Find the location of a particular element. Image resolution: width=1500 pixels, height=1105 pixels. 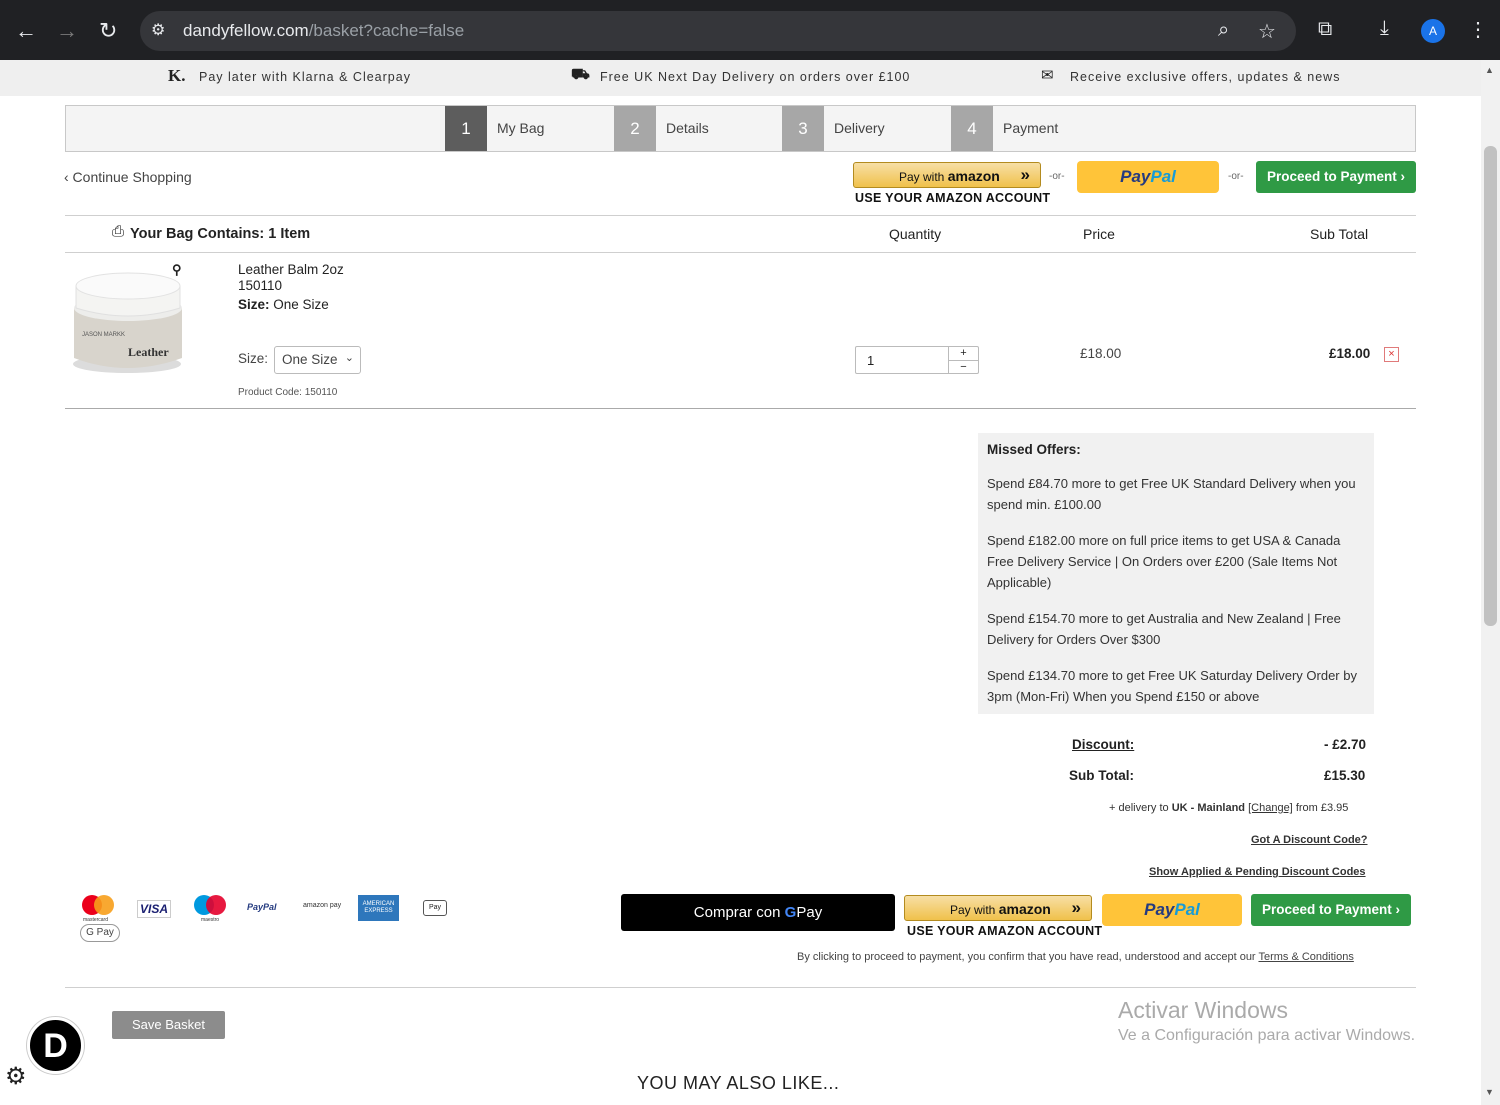

paypal-logo: PayPal is located at coordinates (262, 907).